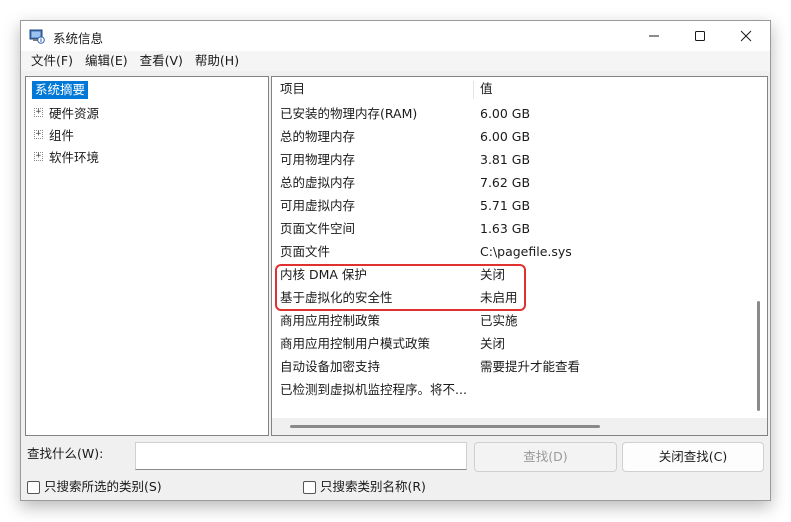 This screenshot has width=791, height=522. What do you see at coordinates (499, 320) in the screenshot?
I see `row-value: 已实施` at bounding box center [499, 320].